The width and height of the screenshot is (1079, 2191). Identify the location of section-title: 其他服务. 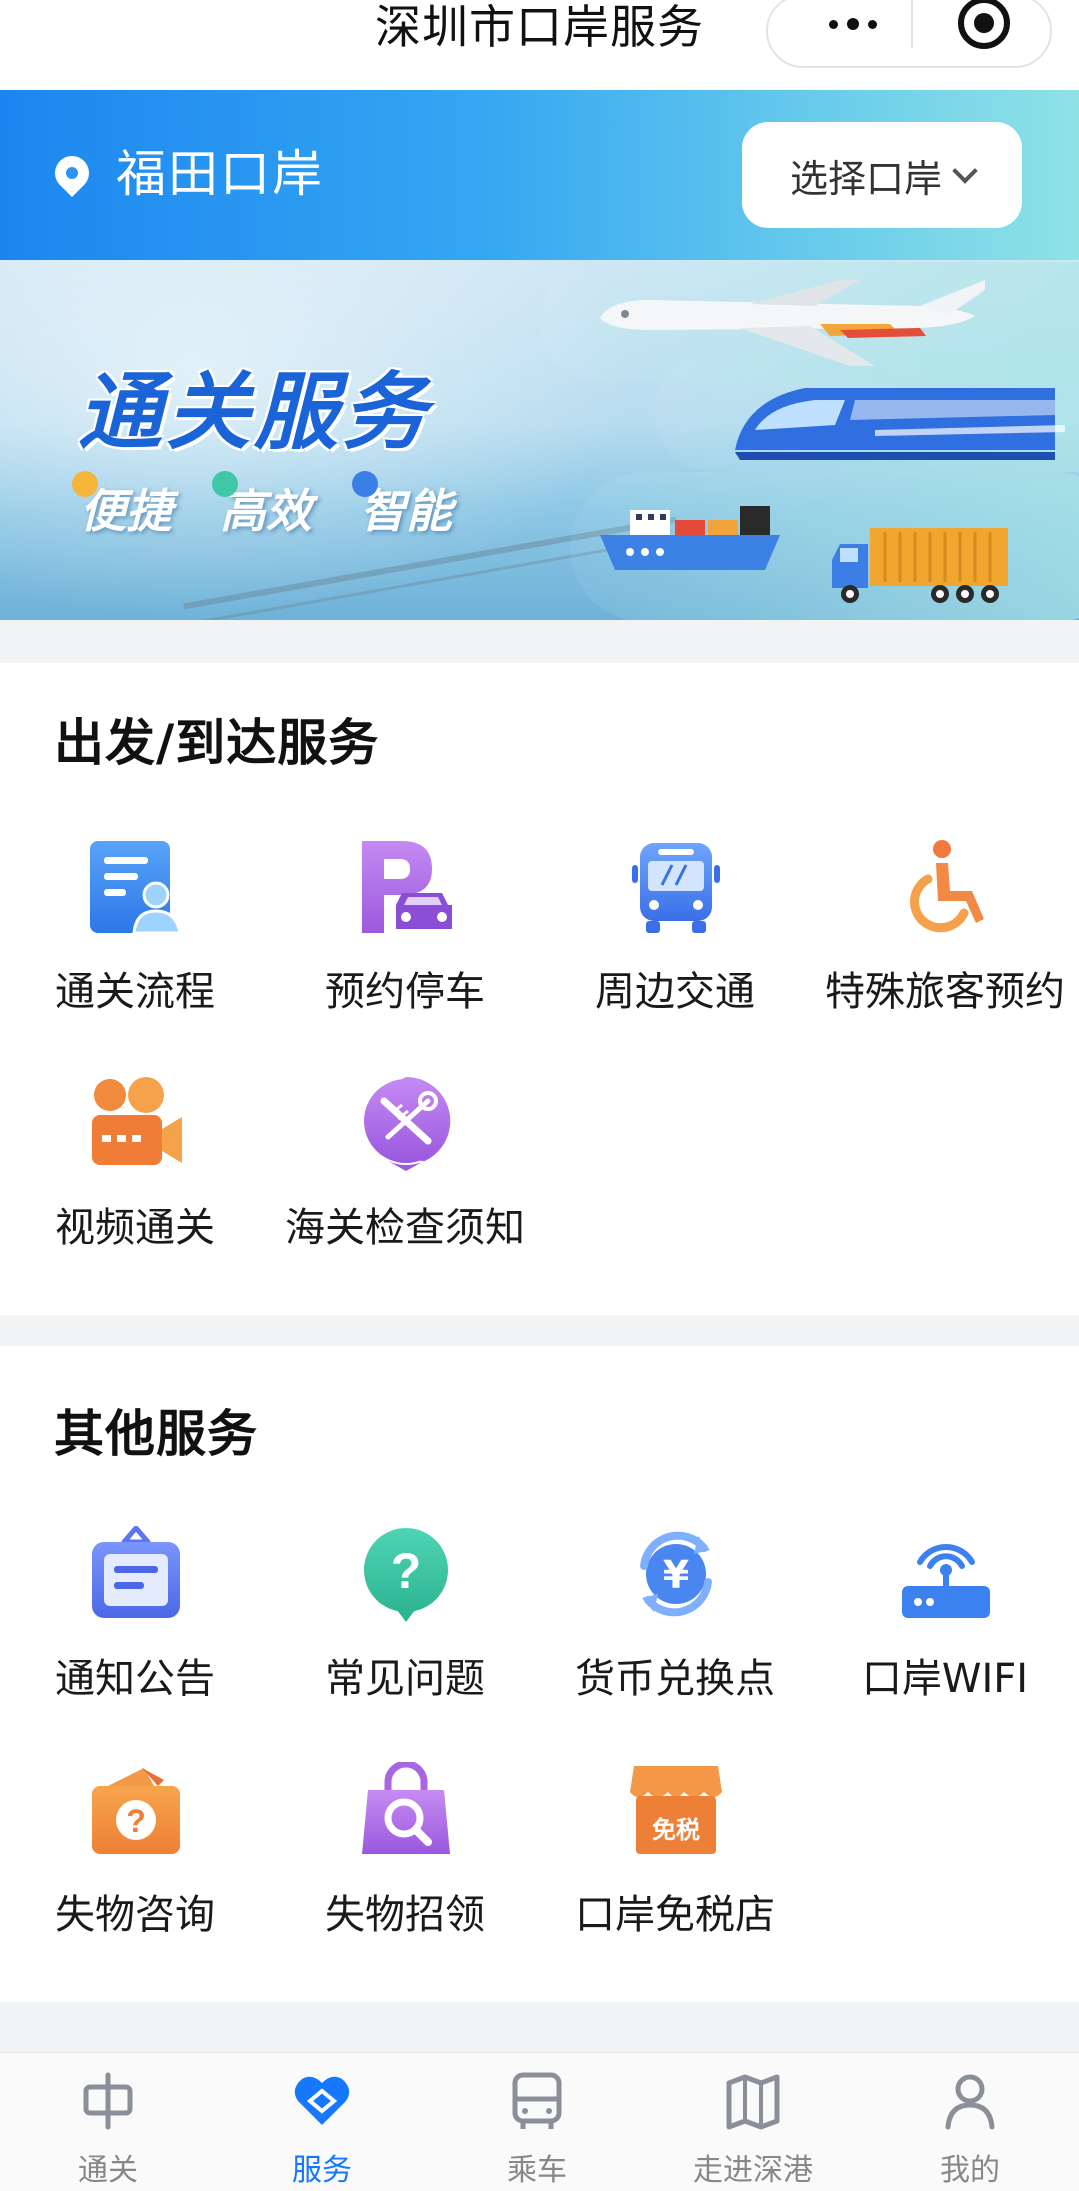
(156, 1434).